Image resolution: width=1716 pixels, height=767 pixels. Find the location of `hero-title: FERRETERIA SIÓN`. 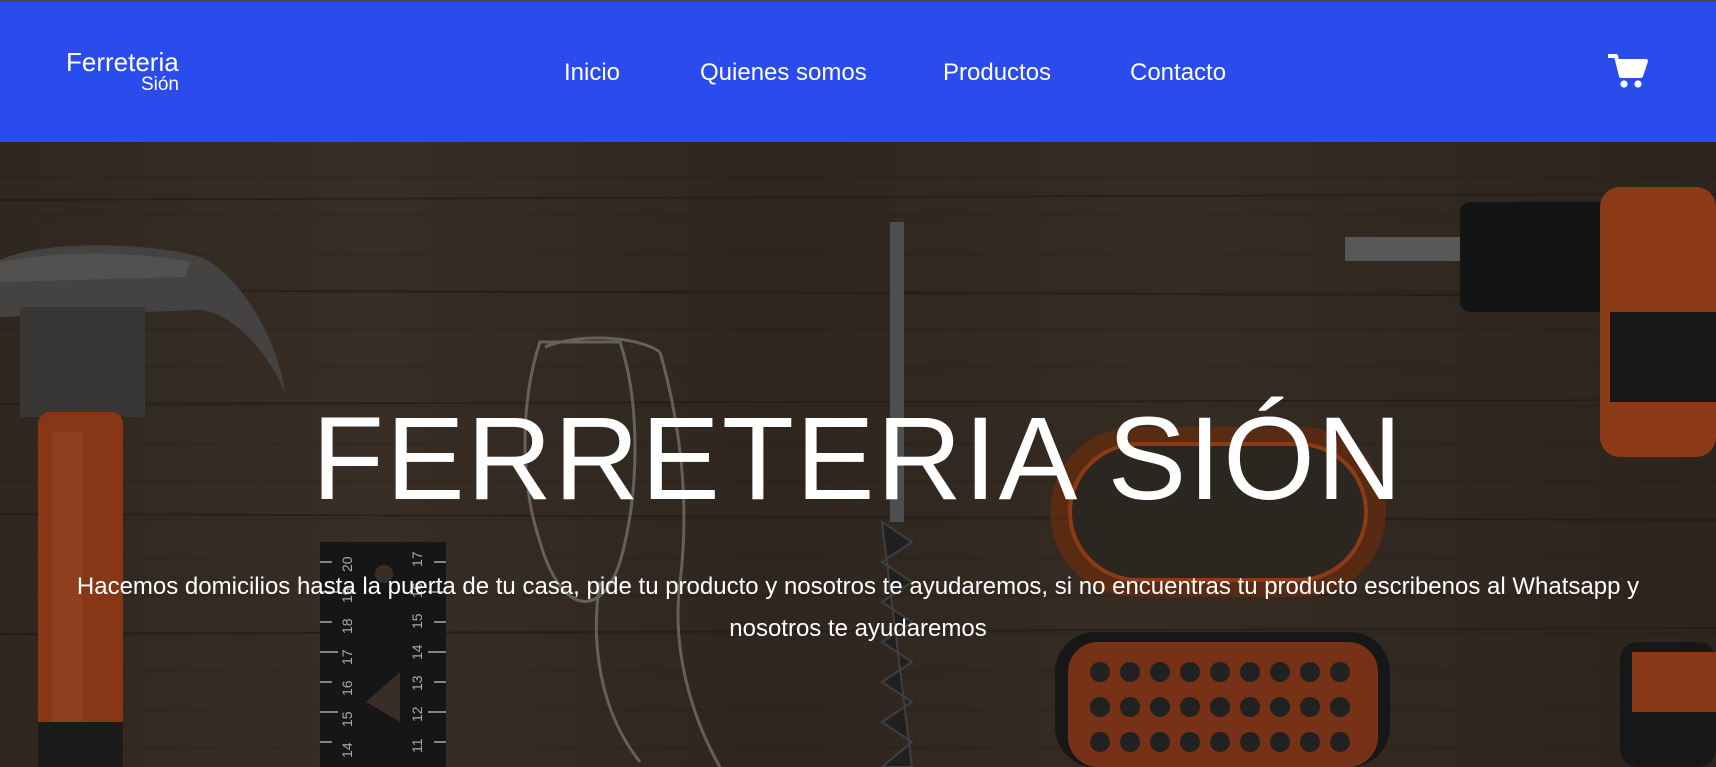

hero-title: FERRETERIA SIÓN is located at coordinates (858, 459).